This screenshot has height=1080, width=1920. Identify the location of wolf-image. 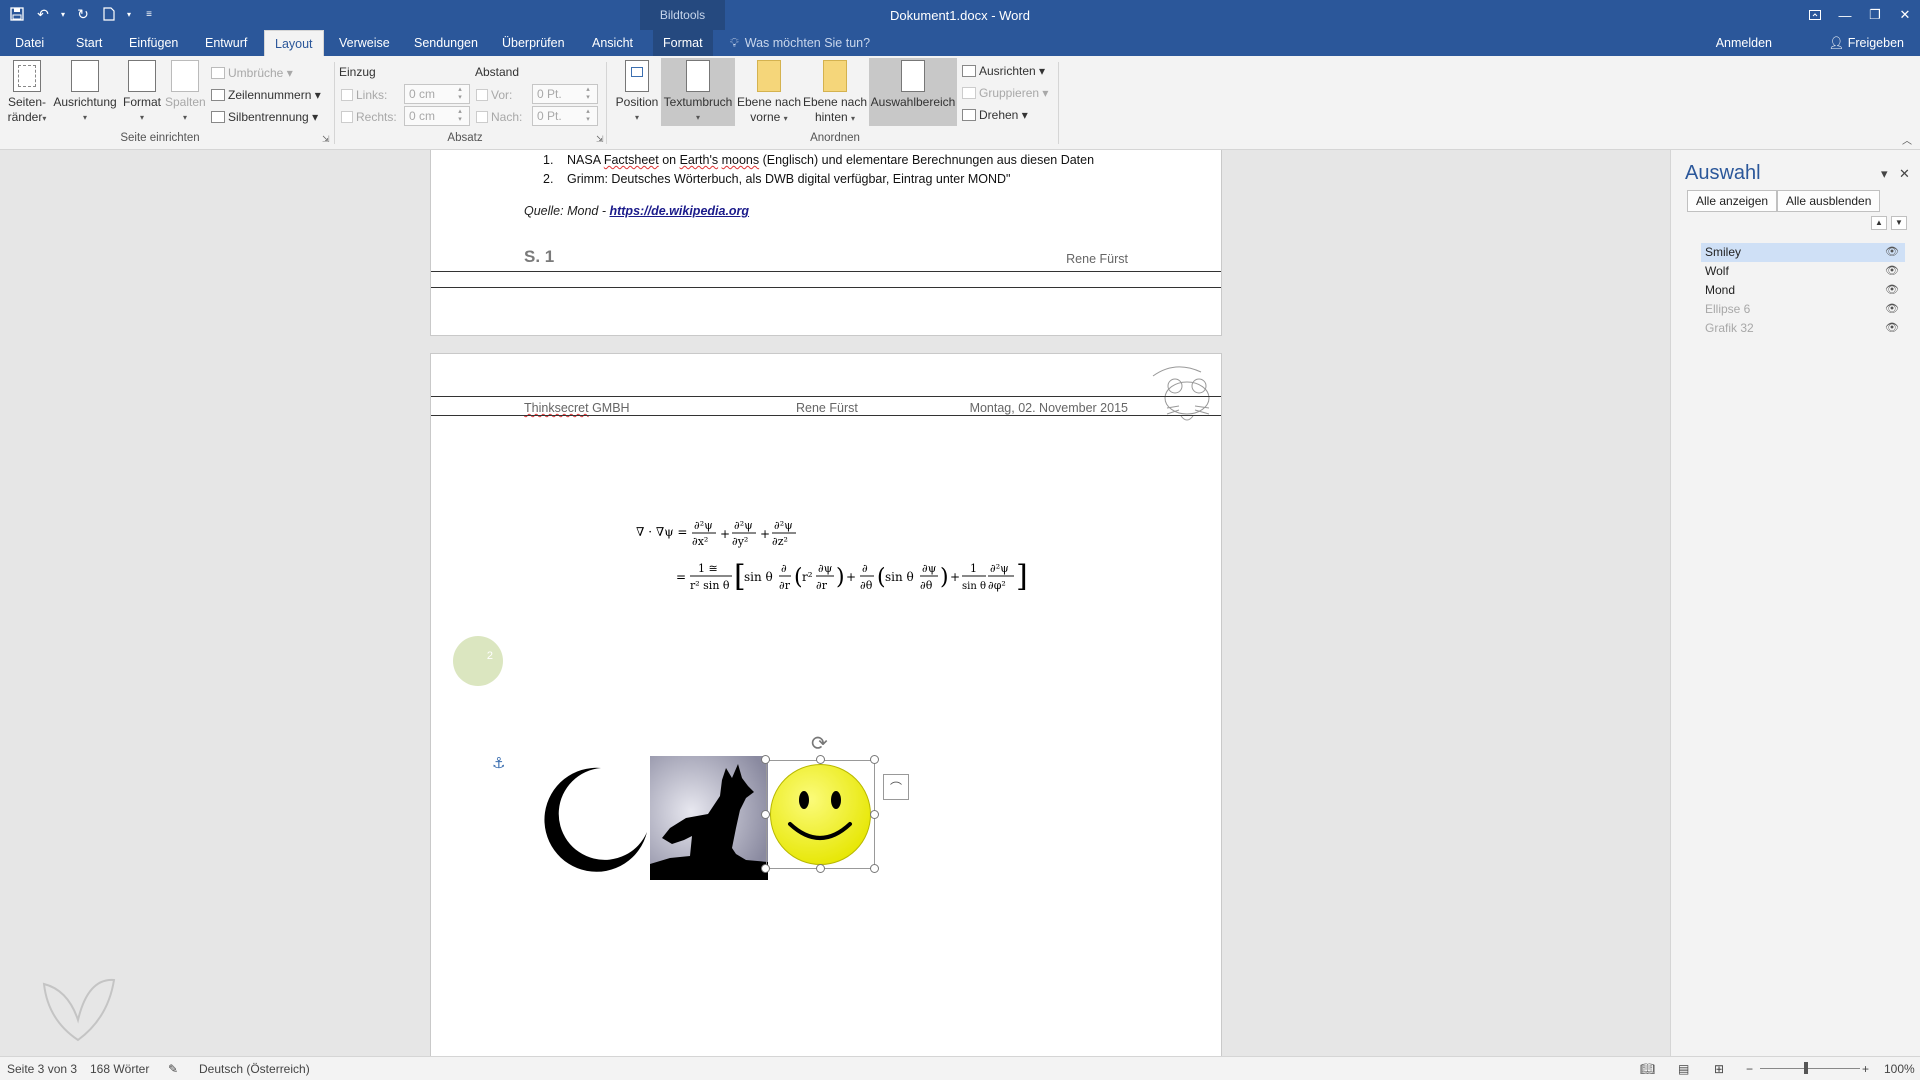
(709, 818).